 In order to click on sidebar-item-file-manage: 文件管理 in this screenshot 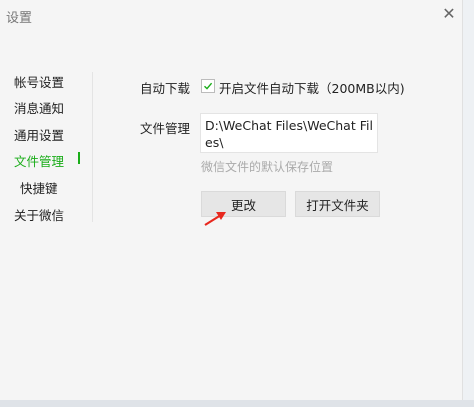, I will do `click(39, 160)`.